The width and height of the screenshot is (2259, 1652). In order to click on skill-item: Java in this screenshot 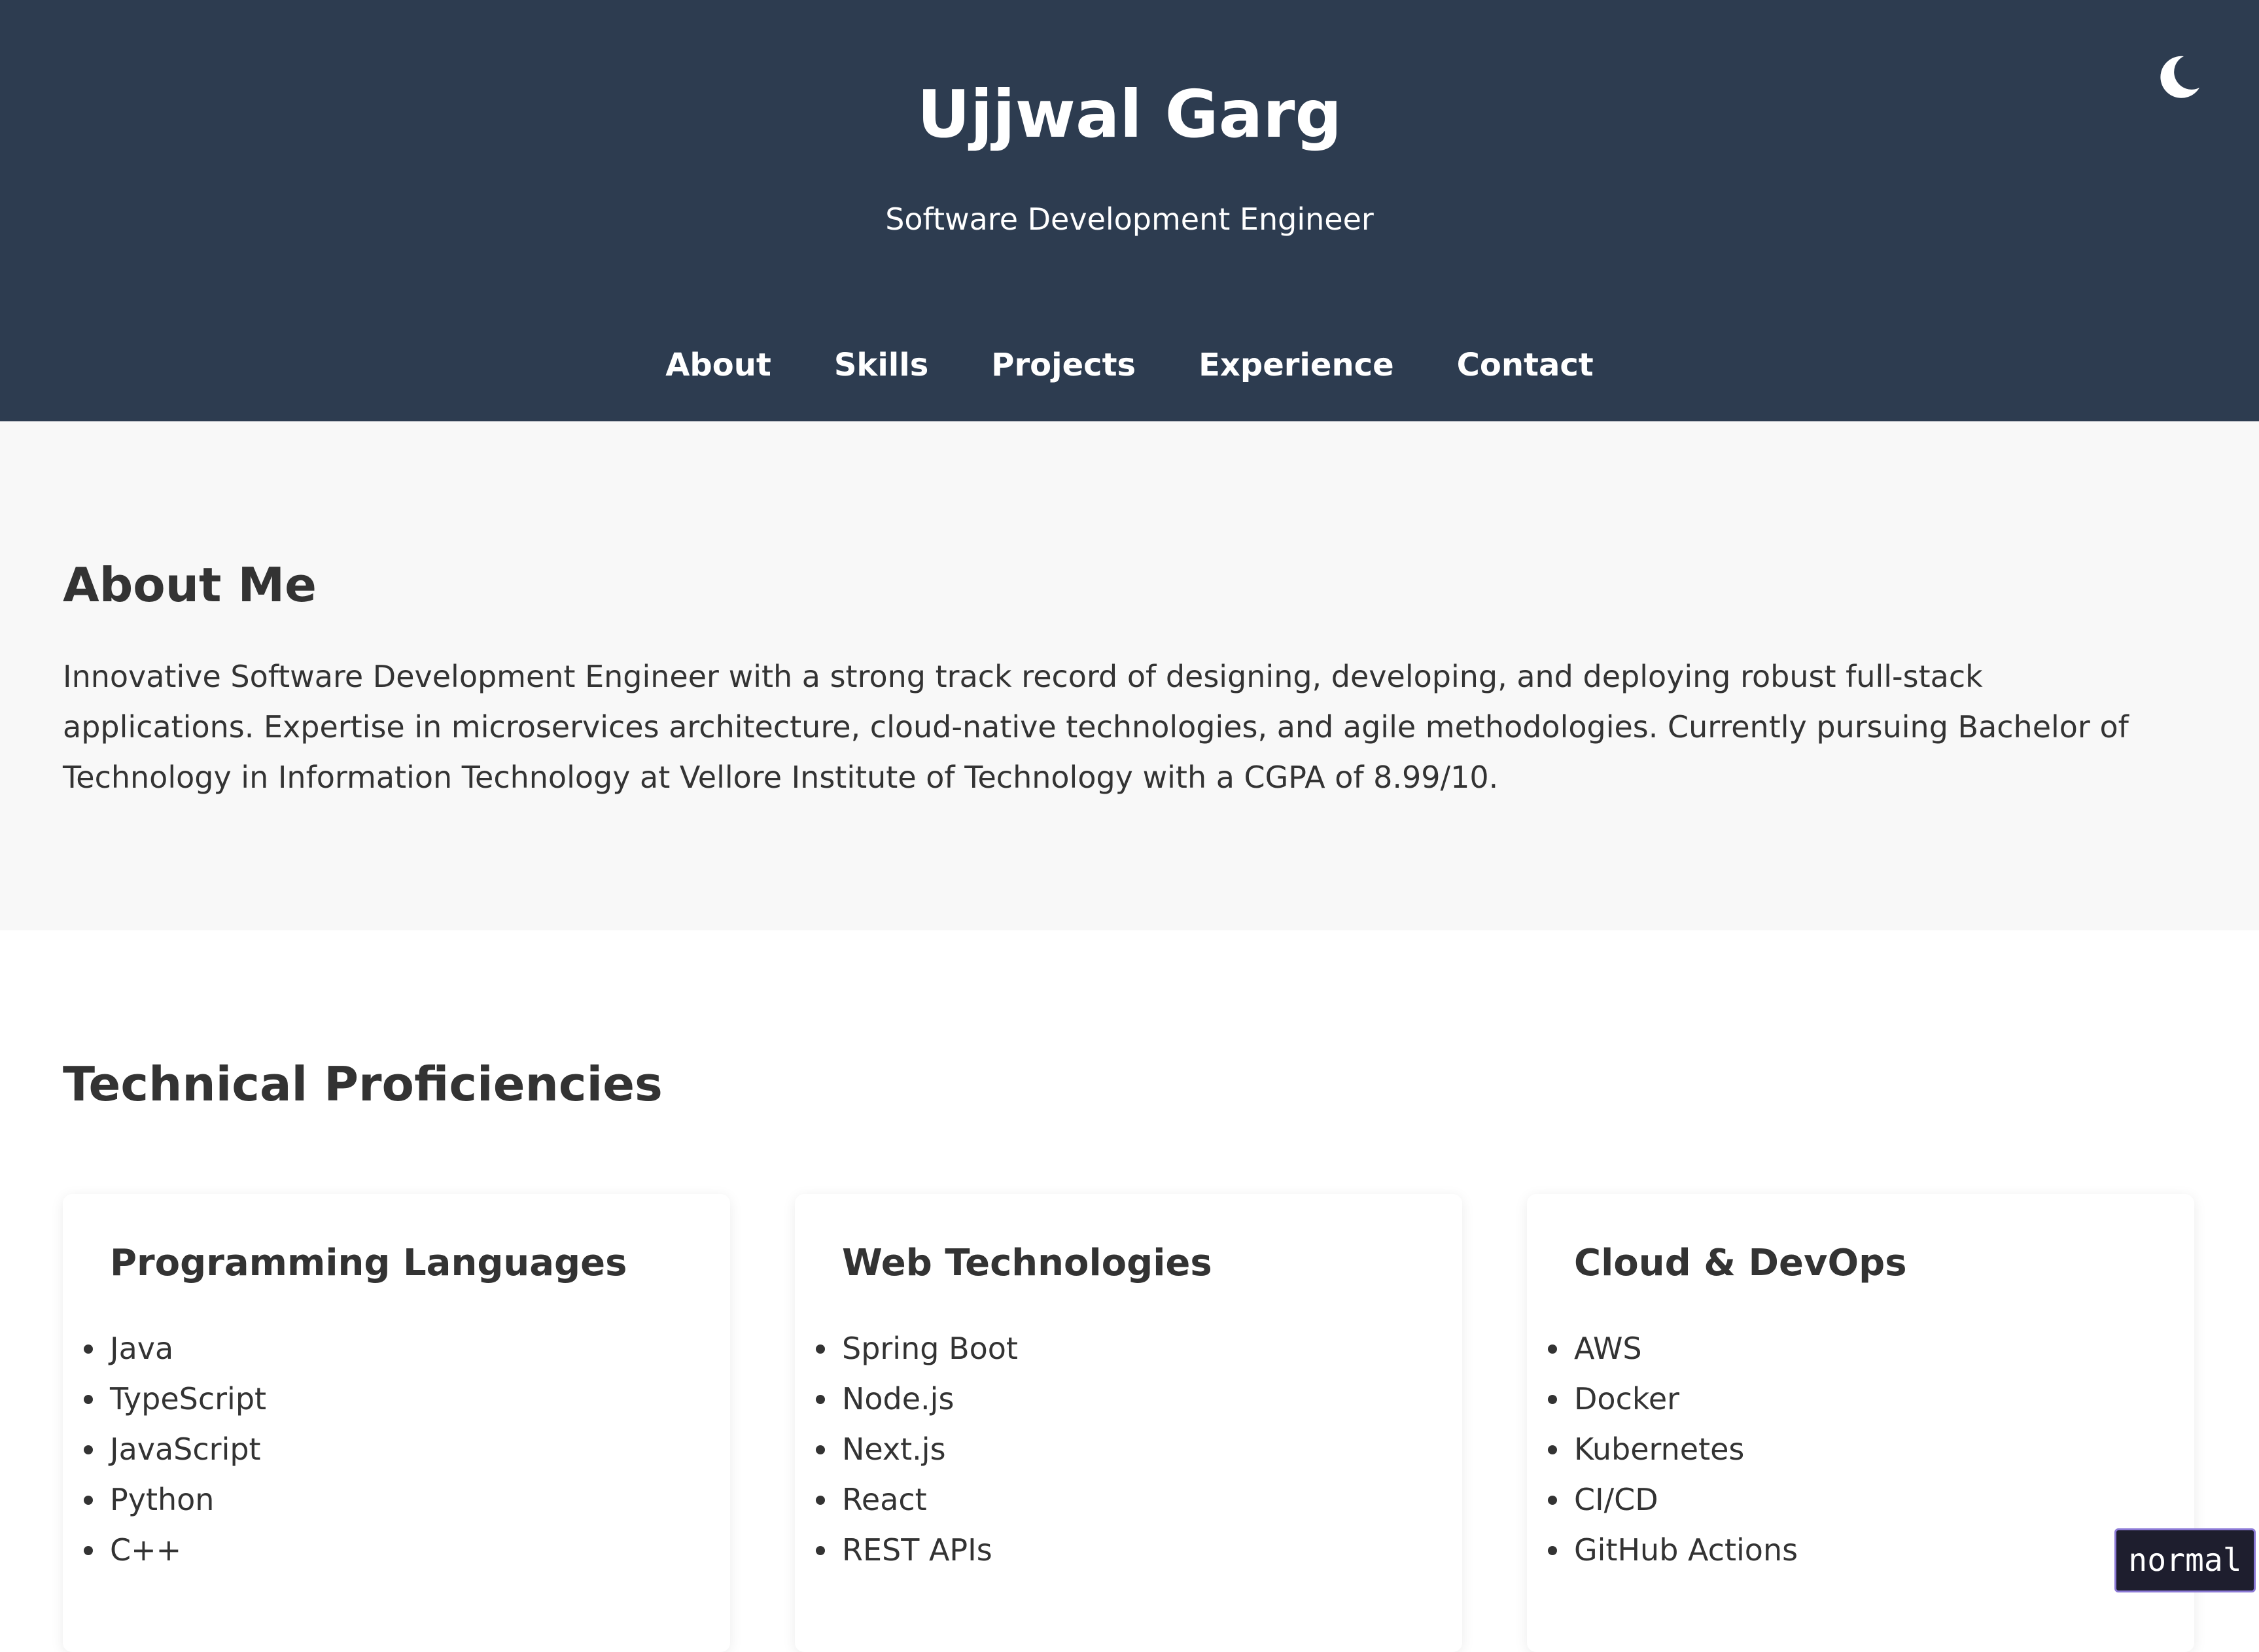, I will do `click(174, 1349)`.